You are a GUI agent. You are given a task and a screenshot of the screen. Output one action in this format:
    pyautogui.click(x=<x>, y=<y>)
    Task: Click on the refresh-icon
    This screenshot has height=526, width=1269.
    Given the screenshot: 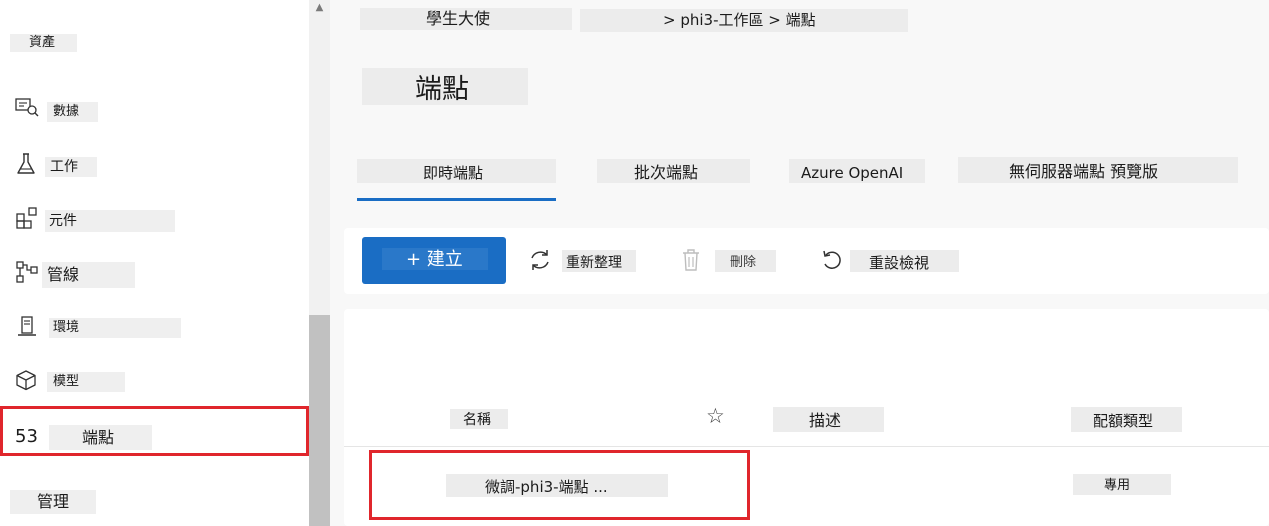 What is the action you would take?
    pyautogui.click(x=540, y=260)
    